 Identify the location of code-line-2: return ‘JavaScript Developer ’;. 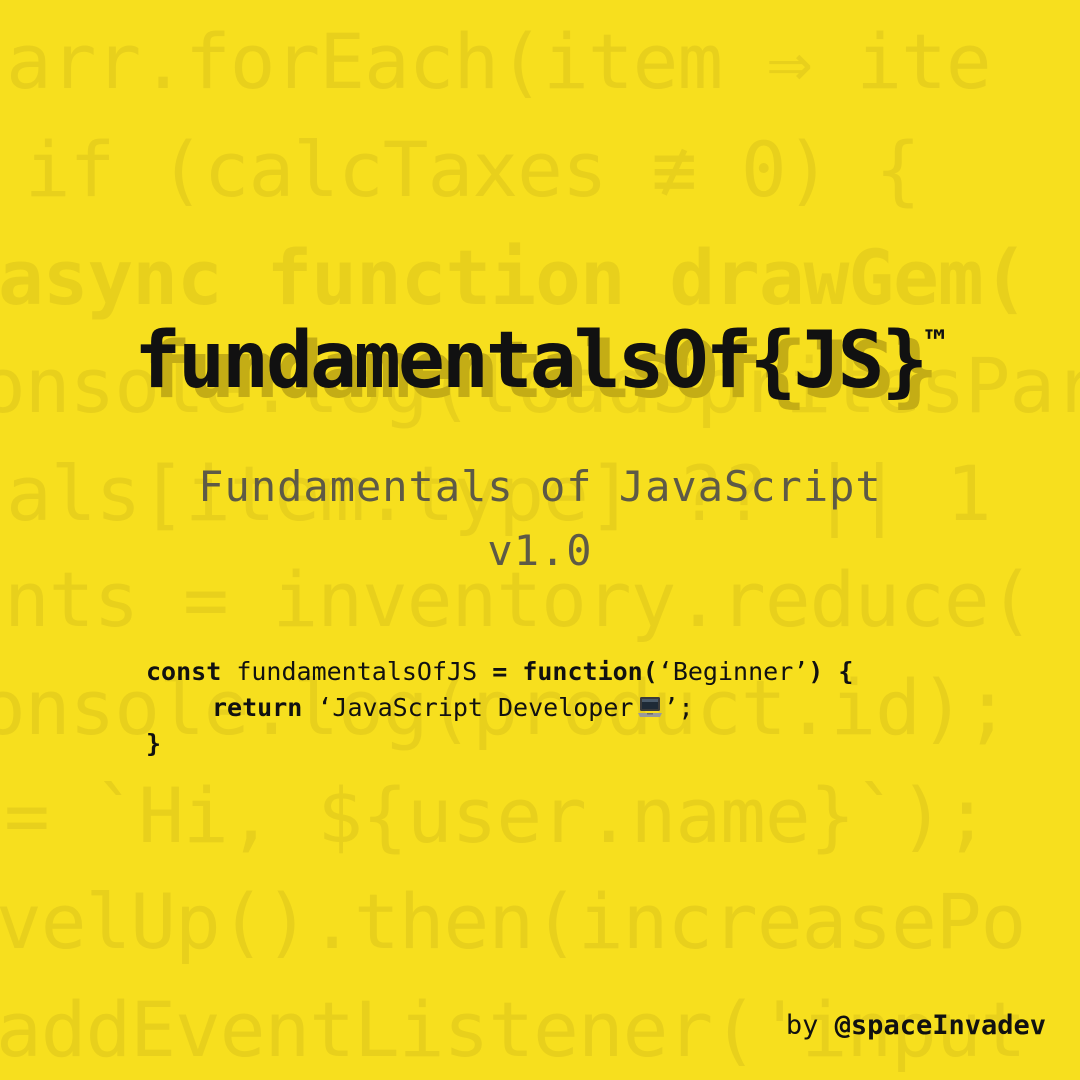
(499, 708).